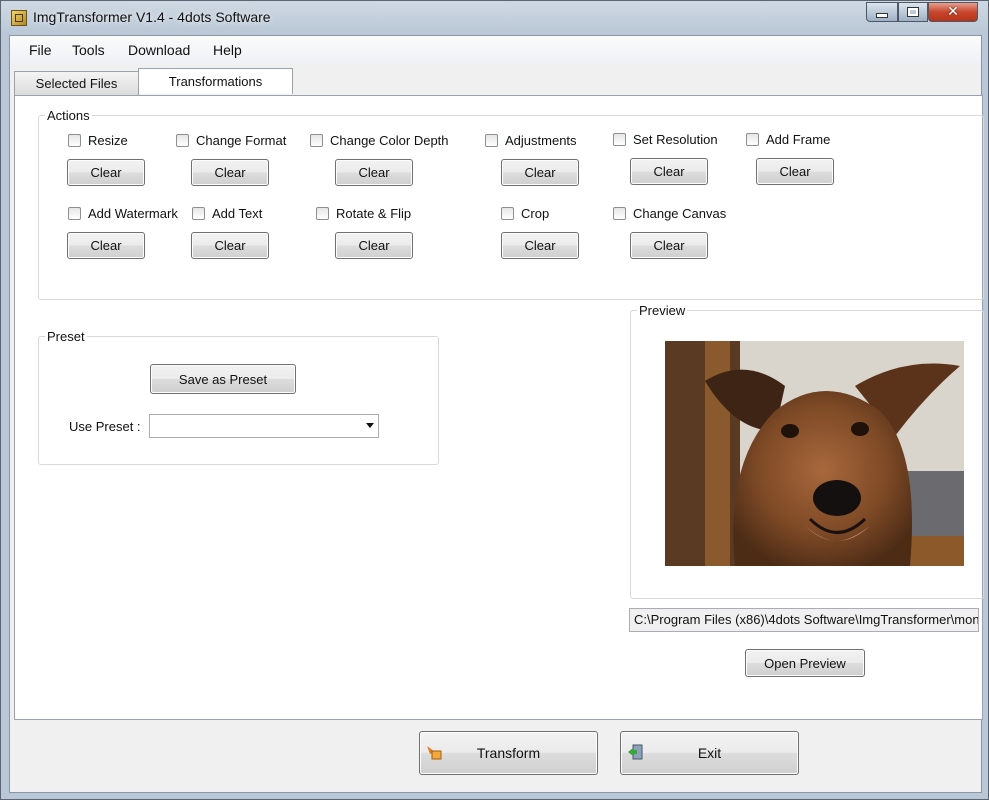 This screenshot has width=989, height=800. I want to click on chevron-down-icon, so click(370, 425).